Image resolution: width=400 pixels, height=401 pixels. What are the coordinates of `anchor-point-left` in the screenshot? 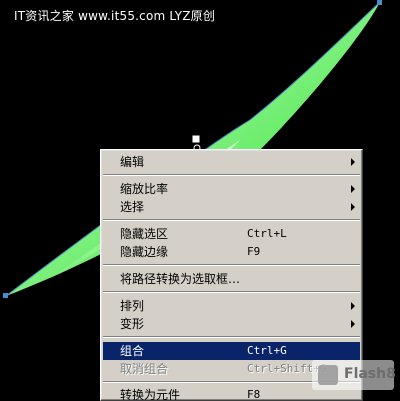 It's located at (5, 295).